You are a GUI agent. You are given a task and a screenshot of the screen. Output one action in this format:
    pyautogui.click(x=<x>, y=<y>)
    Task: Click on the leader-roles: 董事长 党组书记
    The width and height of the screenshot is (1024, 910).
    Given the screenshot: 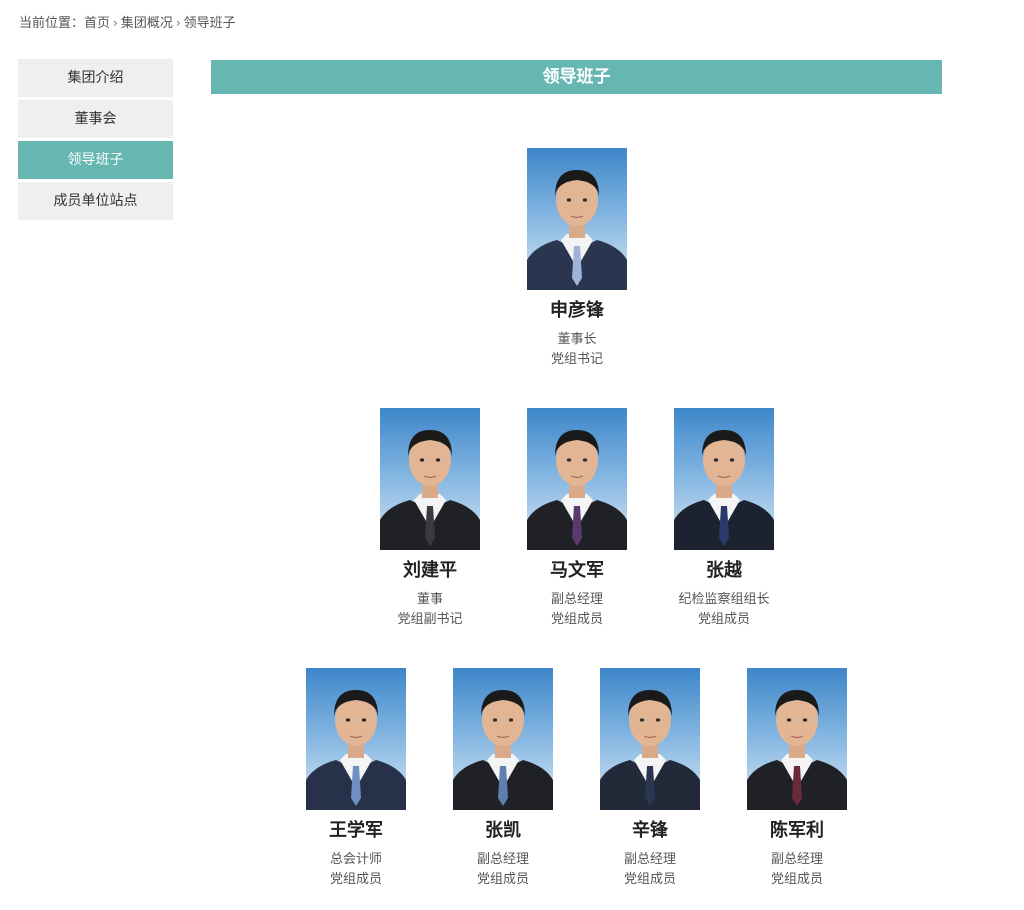 What is the action you would take?
    pyautogui.click(x=577, y=350)
    